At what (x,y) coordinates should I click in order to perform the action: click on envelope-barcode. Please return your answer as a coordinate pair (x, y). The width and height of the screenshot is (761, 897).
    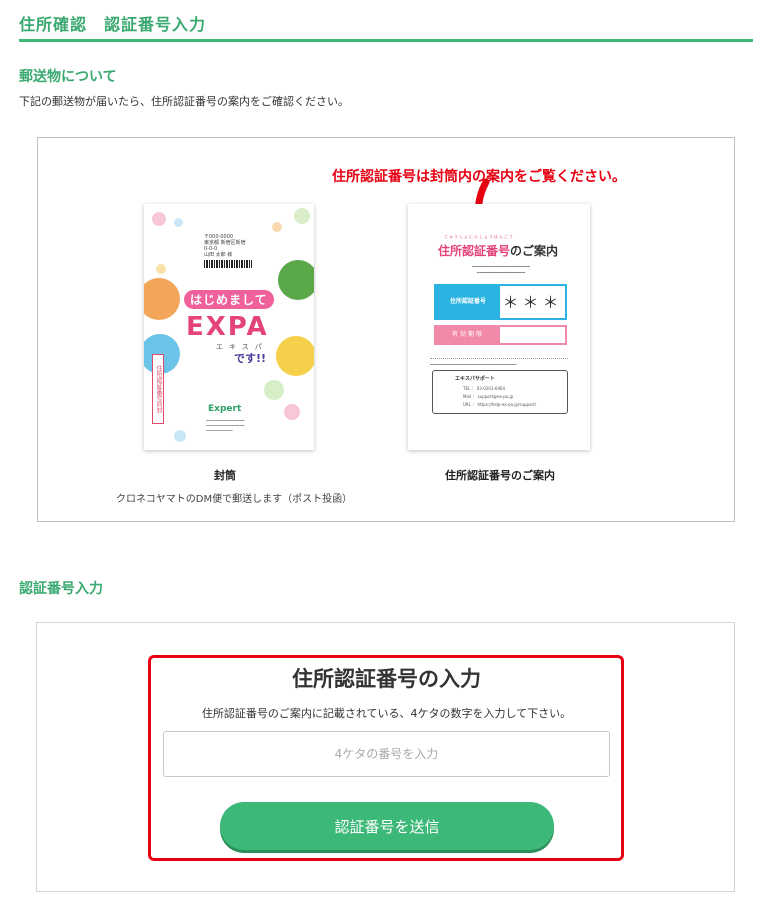
    Looking at the image, I should click on (228, 264).